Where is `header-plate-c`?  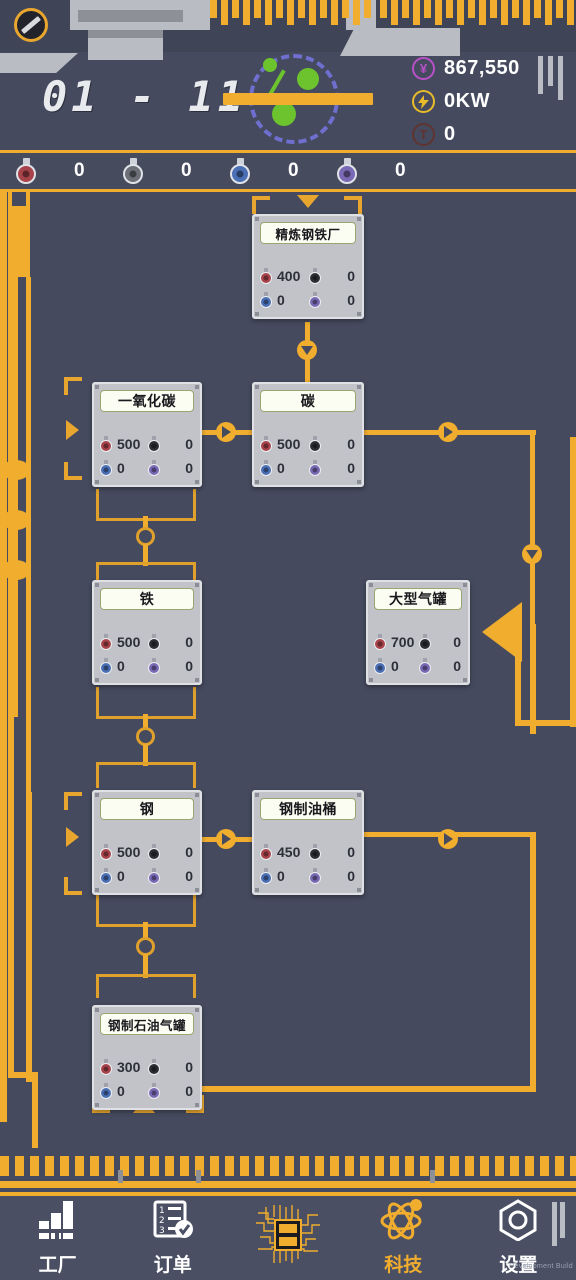
header-plate-c is located at coordinates (39, 63).